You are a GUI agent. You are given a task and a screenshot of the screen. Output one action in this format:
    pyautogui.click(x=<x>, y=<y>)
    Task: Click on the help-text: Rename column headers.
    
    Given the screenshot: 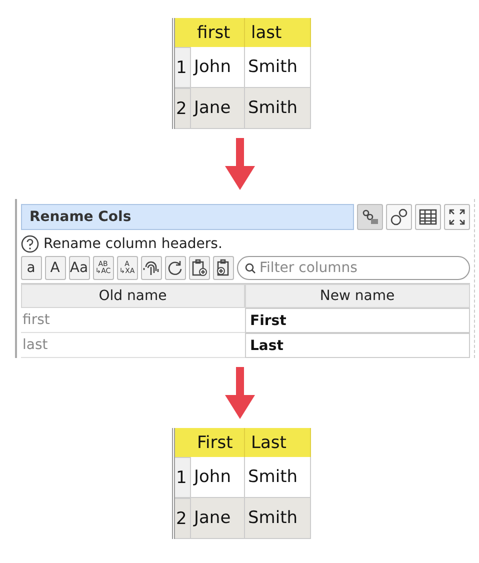 What is the action you would take?
    pyautogui.click(x=133, y=244)
    